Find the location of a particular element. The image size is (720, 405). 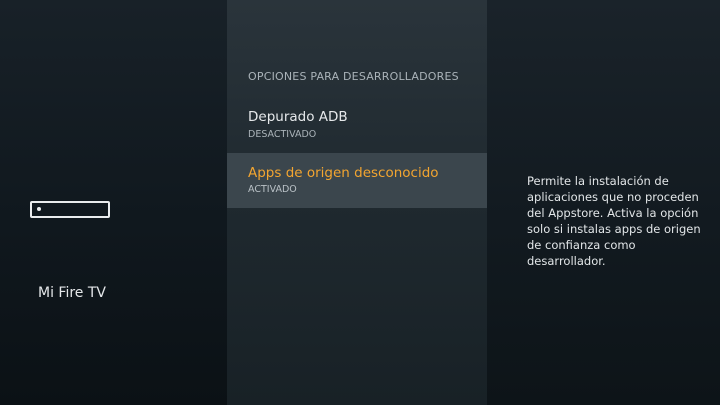

menu-item-label: Depurado ADB is located at coordinates (298, 117).